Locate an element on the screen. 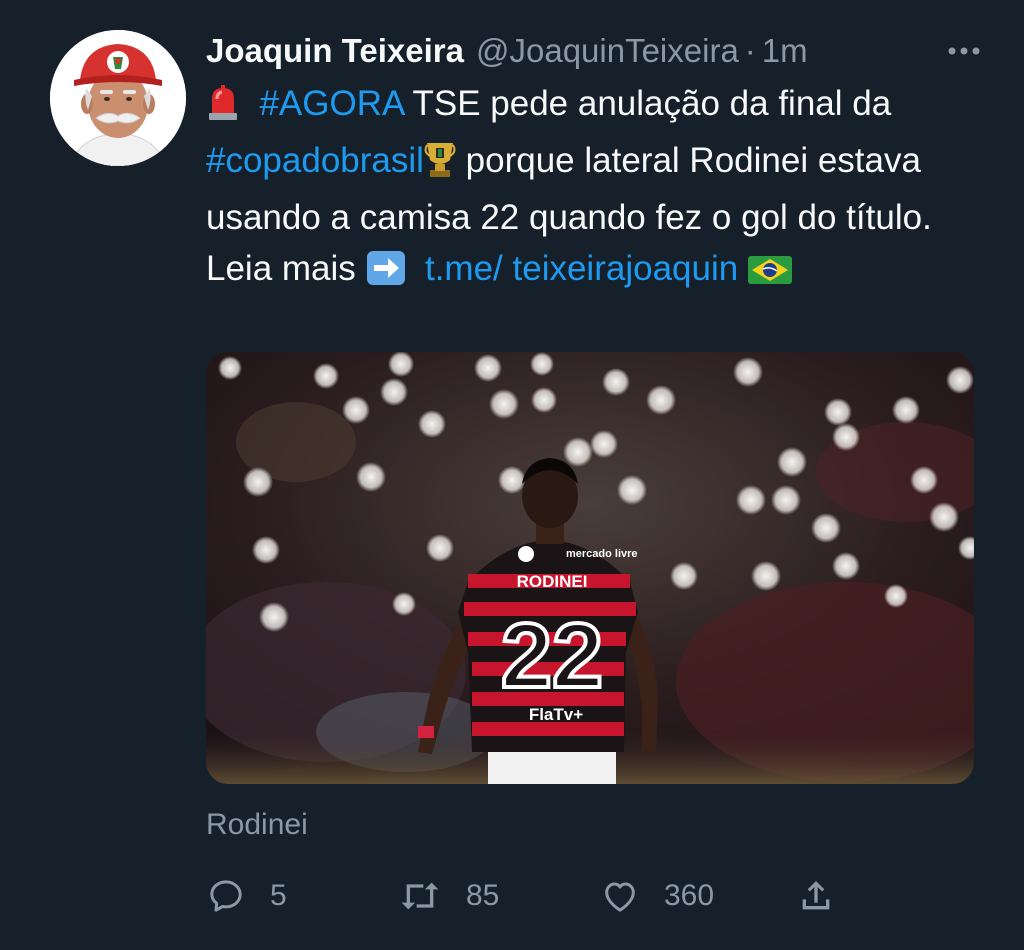 This screenshot has height=950, width=1024. retweet-icon is located at coordinates (420, 896).